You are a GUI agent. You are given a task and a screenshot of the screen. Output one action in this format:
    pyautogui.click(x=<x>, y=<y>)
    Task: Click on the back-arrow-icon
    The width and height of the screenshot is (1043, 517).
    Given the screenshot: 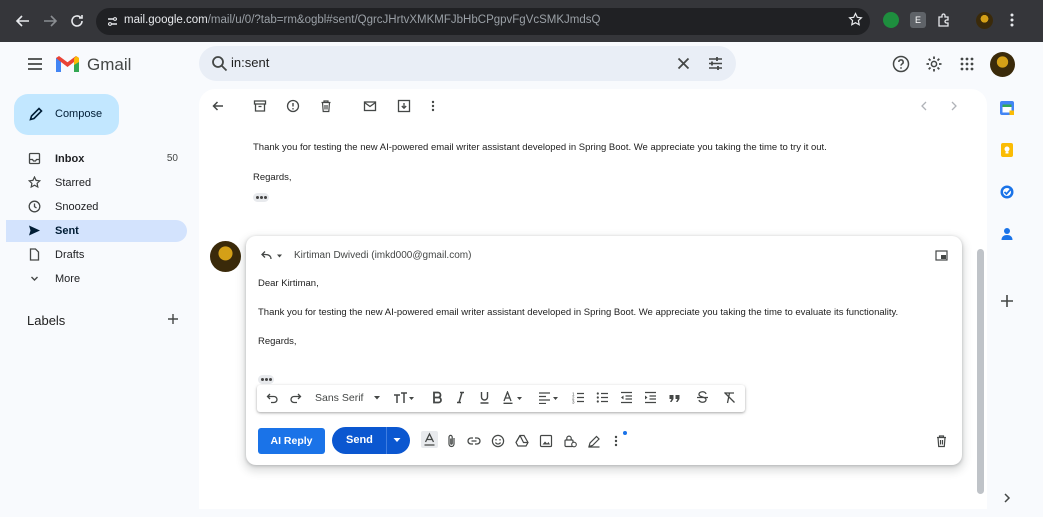 What is the action you would take?
    pyautogui.click(x=23, y=21)
    